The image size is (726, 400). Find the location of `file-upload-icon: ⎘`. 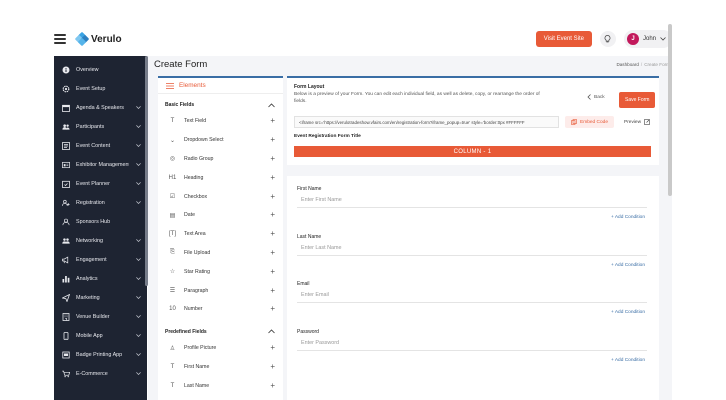

file-upload-icon: ⎘ is located at coordinates (172, 252).